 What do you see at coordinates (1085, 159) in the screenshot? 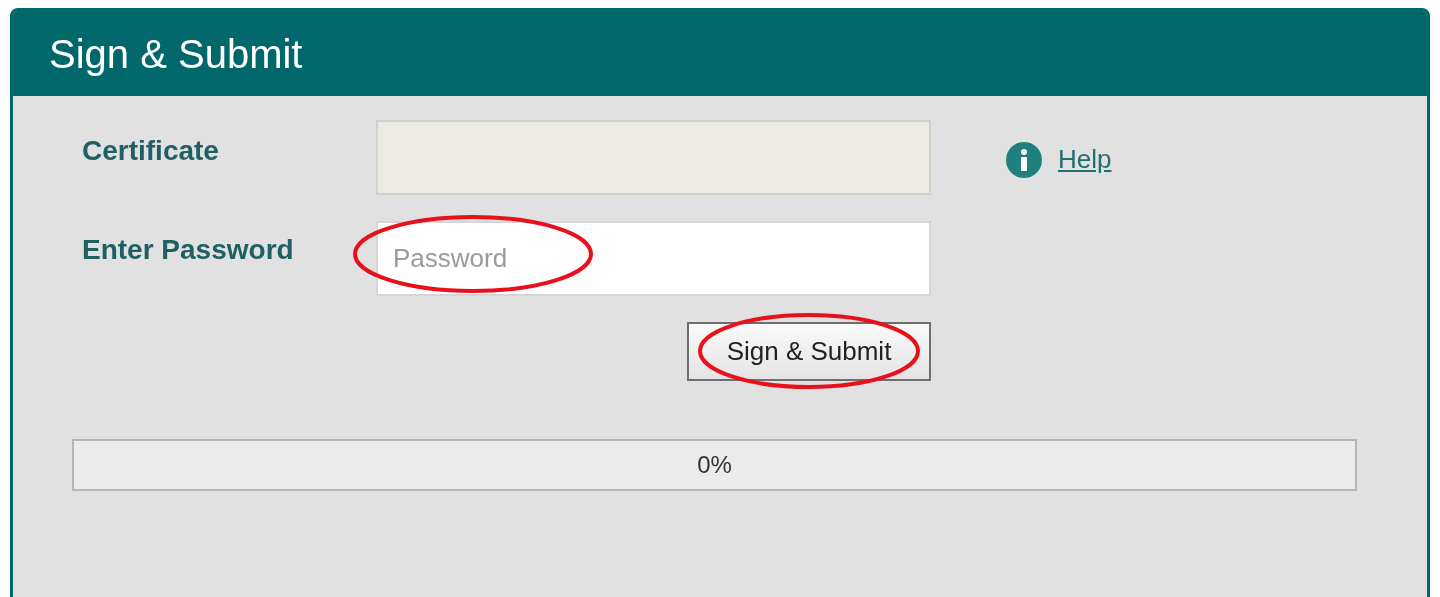
I see `help-link: Help` at bounding box center [1085, 159].